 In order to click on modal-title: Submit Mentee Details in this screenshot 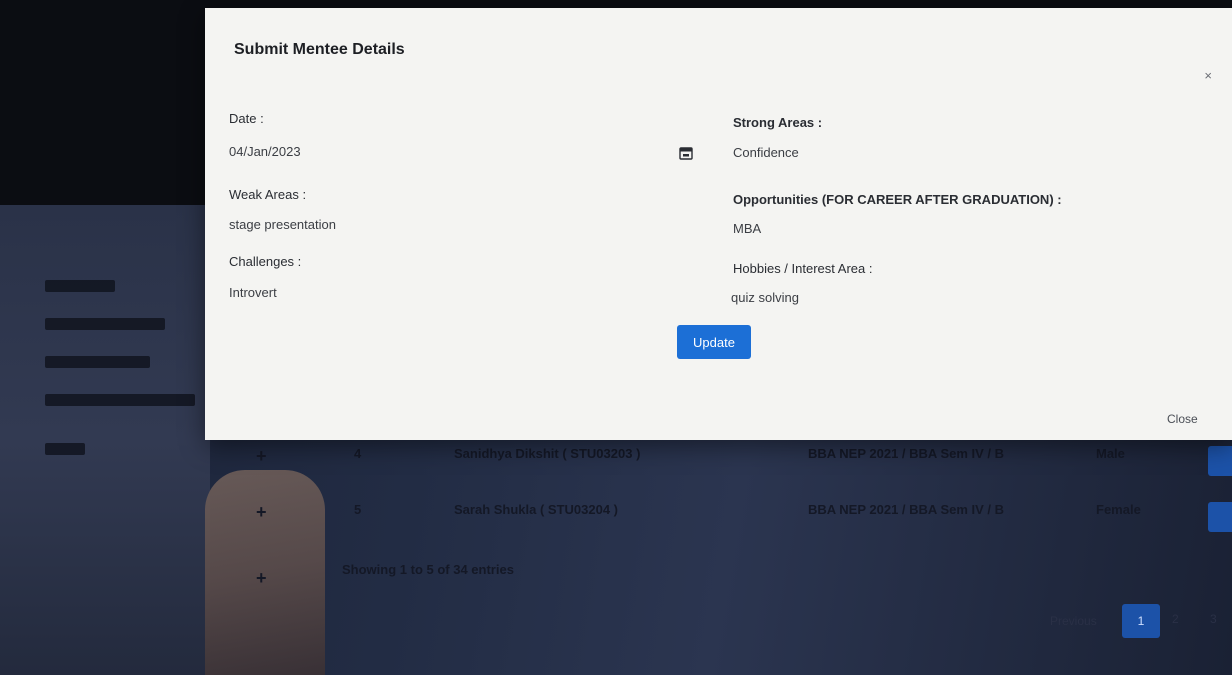, I will do `click(319, 49)`.